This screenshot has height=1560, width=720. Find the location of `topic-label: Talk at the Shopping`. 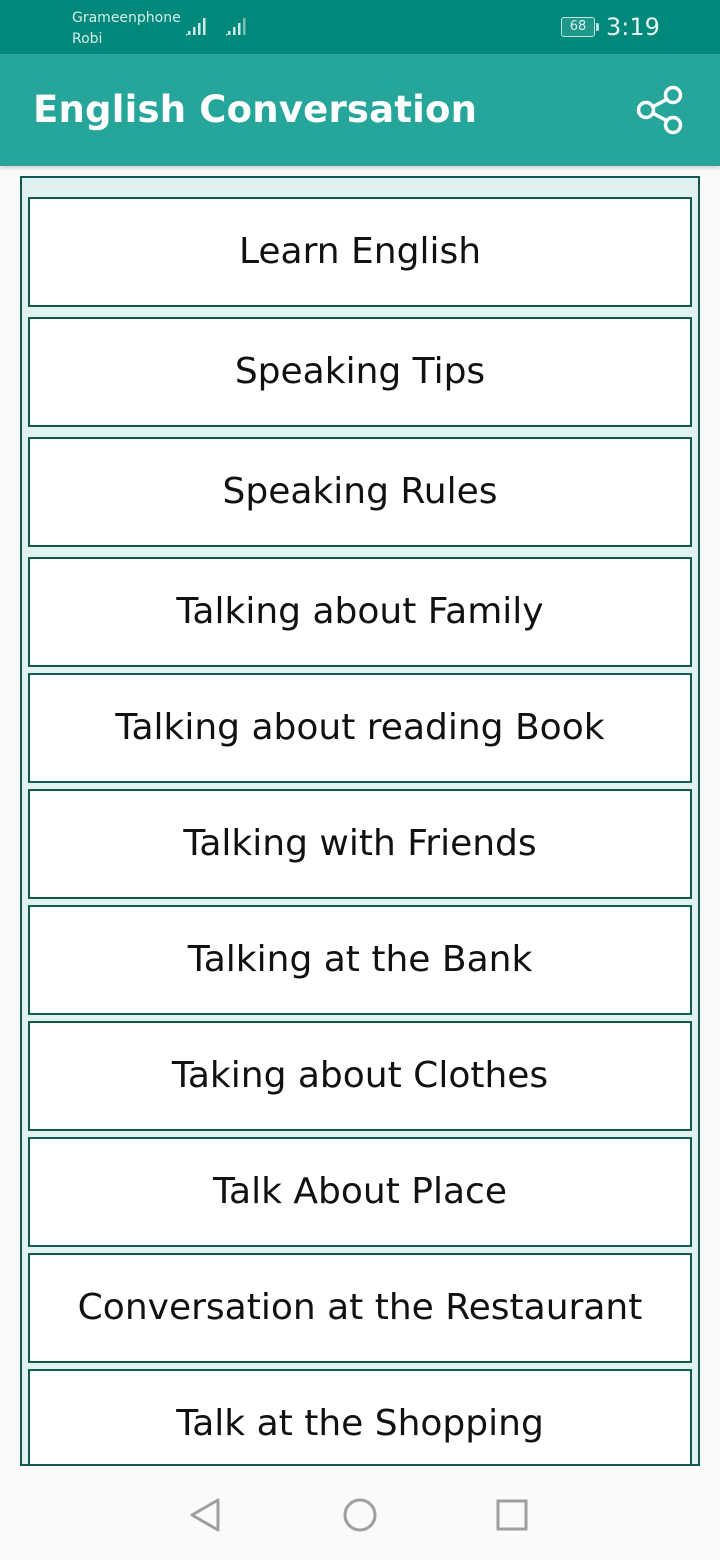

topic-label: Talk at the Shopping is located at coordinates (360, 1423).